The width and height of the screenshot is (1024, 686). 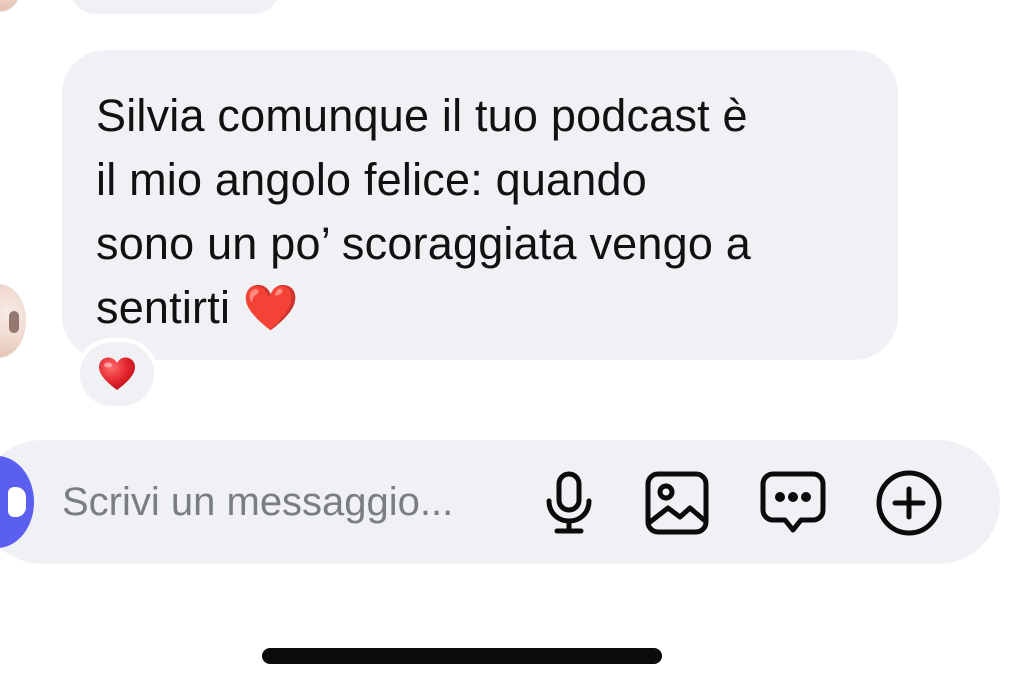 I want to click on heart-icon, so click(x=117, y=373).